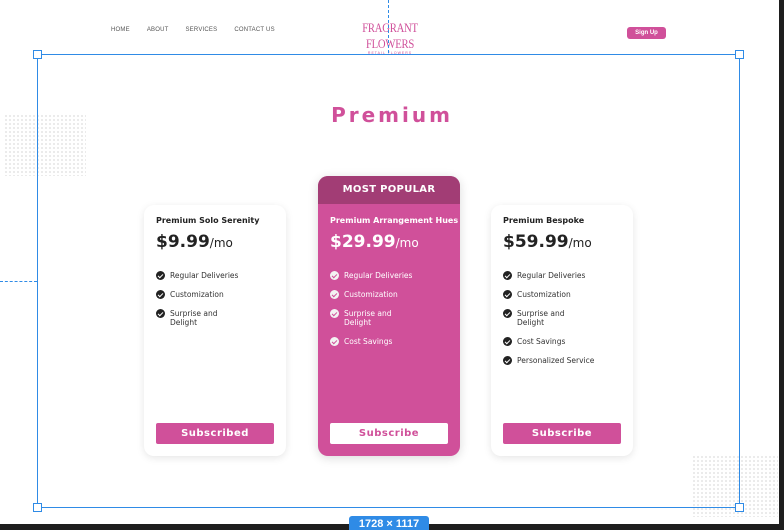  Describe the element at coordinates (739, 507) in the screenshot. I see `resize-handle-bottom-right` at that location.